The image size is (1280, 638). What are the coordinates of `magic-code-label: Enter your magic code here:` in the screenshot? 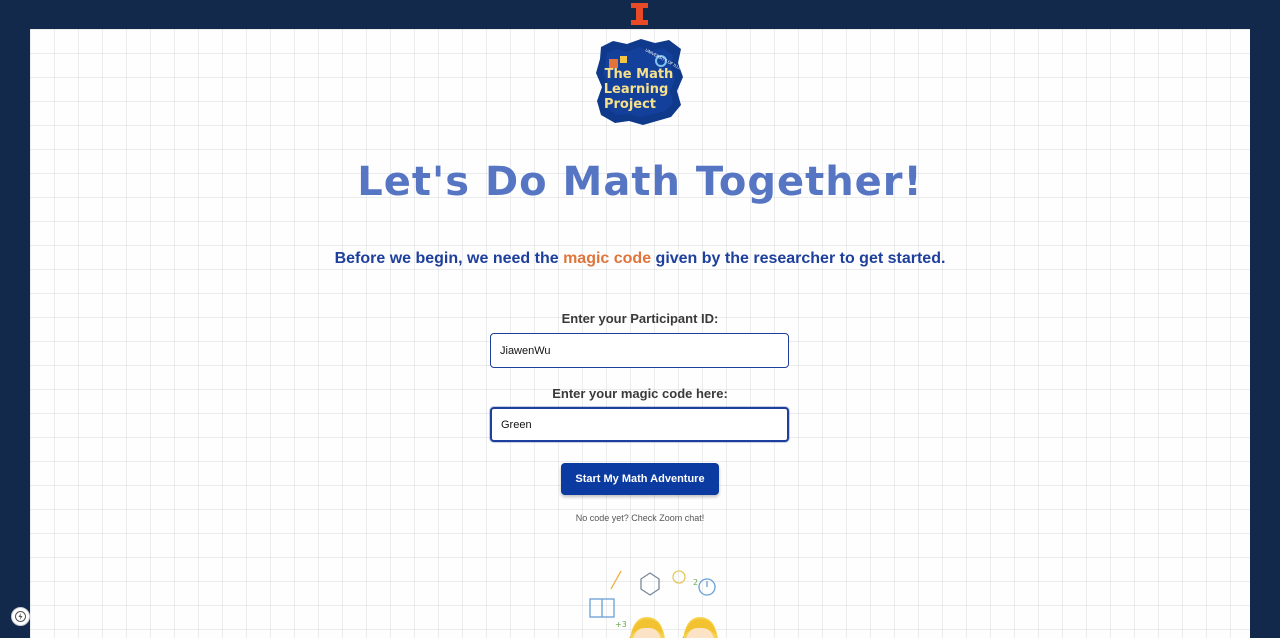 It's located at (640, 393).